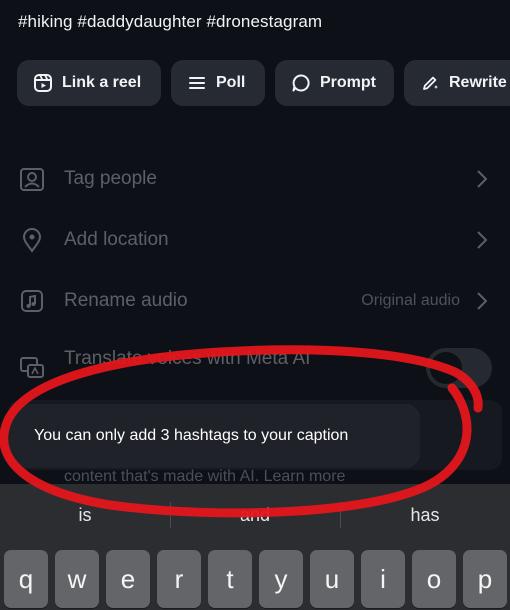  Describe the element at coordinates (126, 300) in the screenshot. I see `rename-audio-label: Rename audio` at that location.